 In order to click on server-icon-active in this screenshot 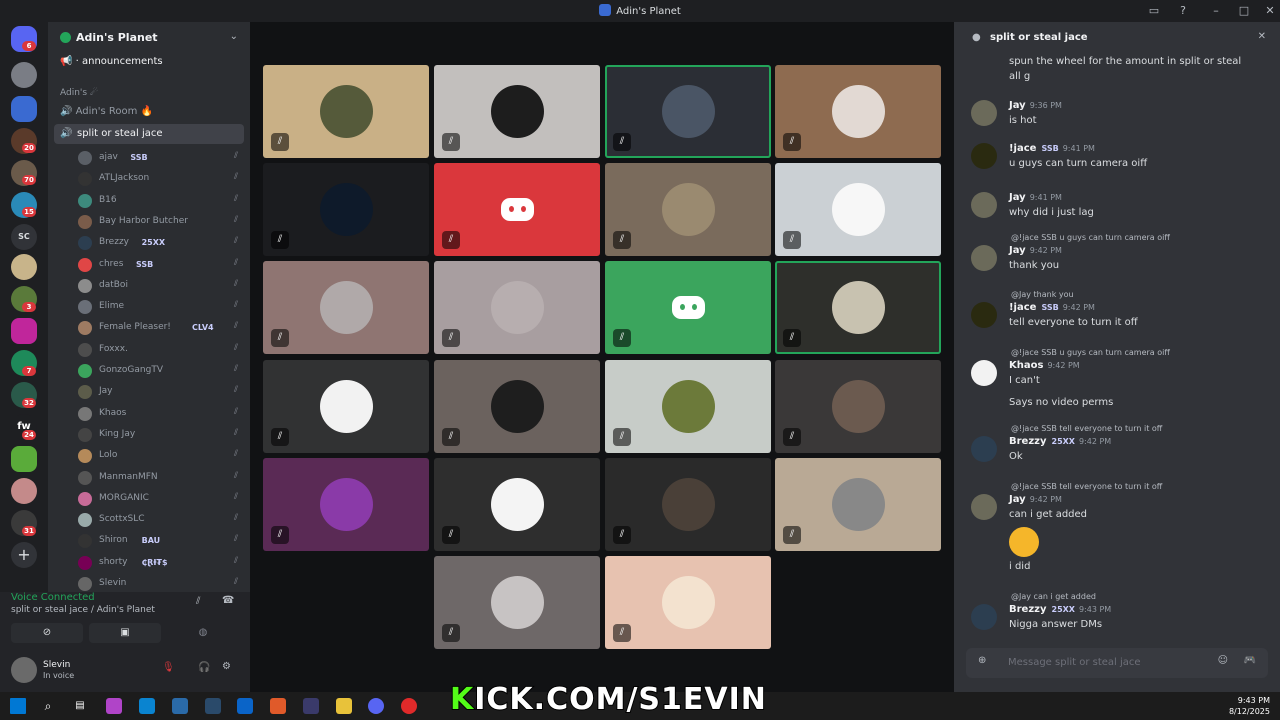, I will do `click(24, 109)`.